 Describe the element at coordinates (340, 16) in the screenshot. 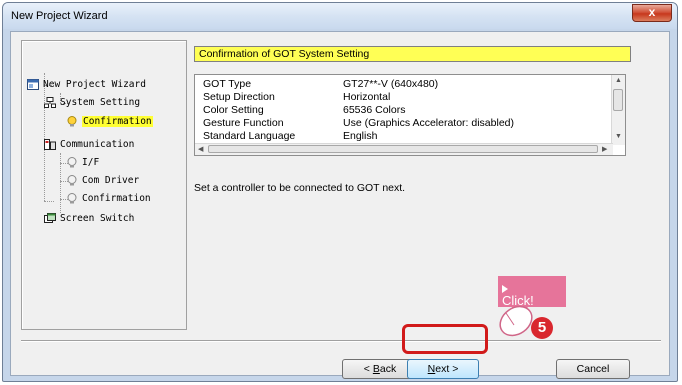

I see `title-bar: New Project Wizard x` at that location.